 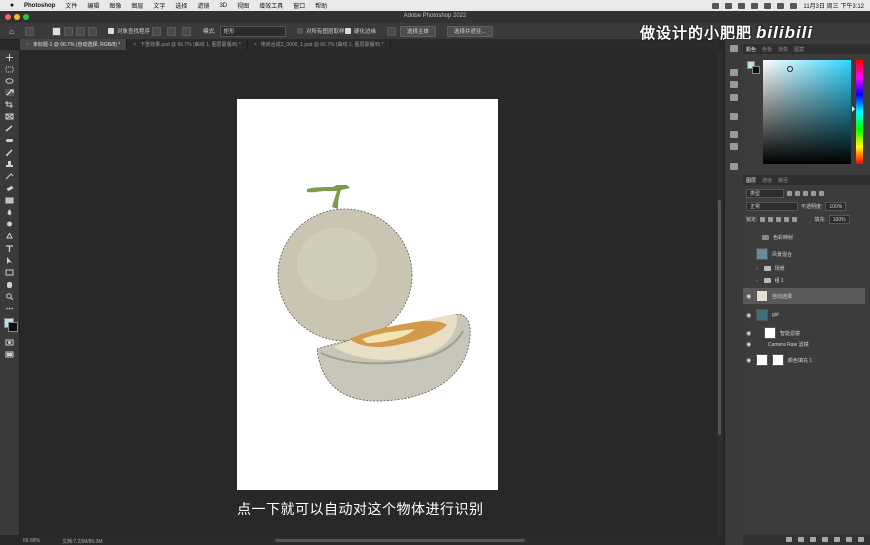 I want to click on type-tool-icon, so click(x=9, y=248).